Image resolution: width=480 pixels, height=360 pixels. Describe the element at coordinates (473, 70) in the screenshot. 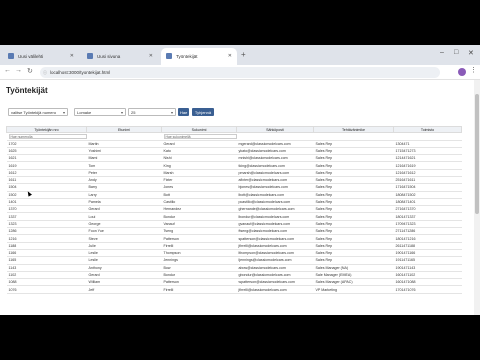

I see `menu-icon: ⋮` at that location.